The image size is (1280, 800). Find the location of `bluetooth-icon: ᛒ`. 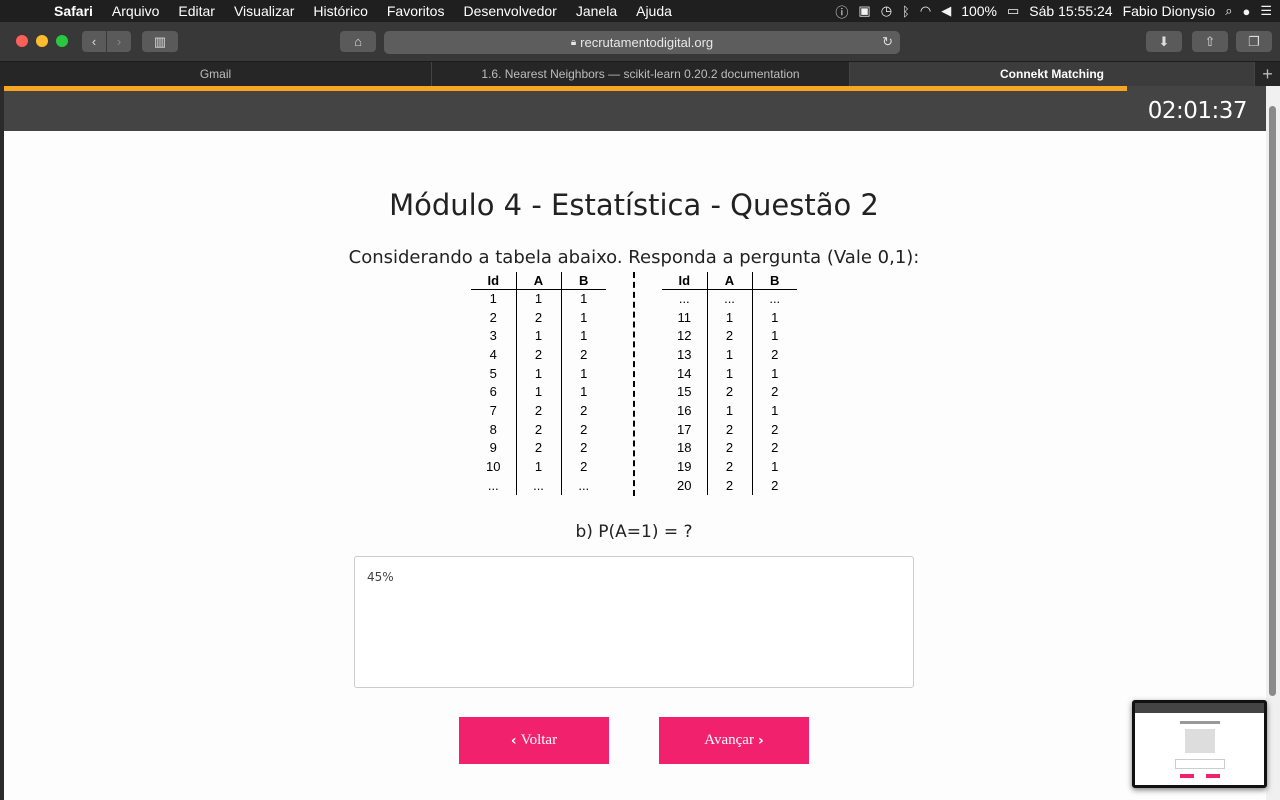

bluetooth-icon: ᛒ is located at coordinates (906, 11).